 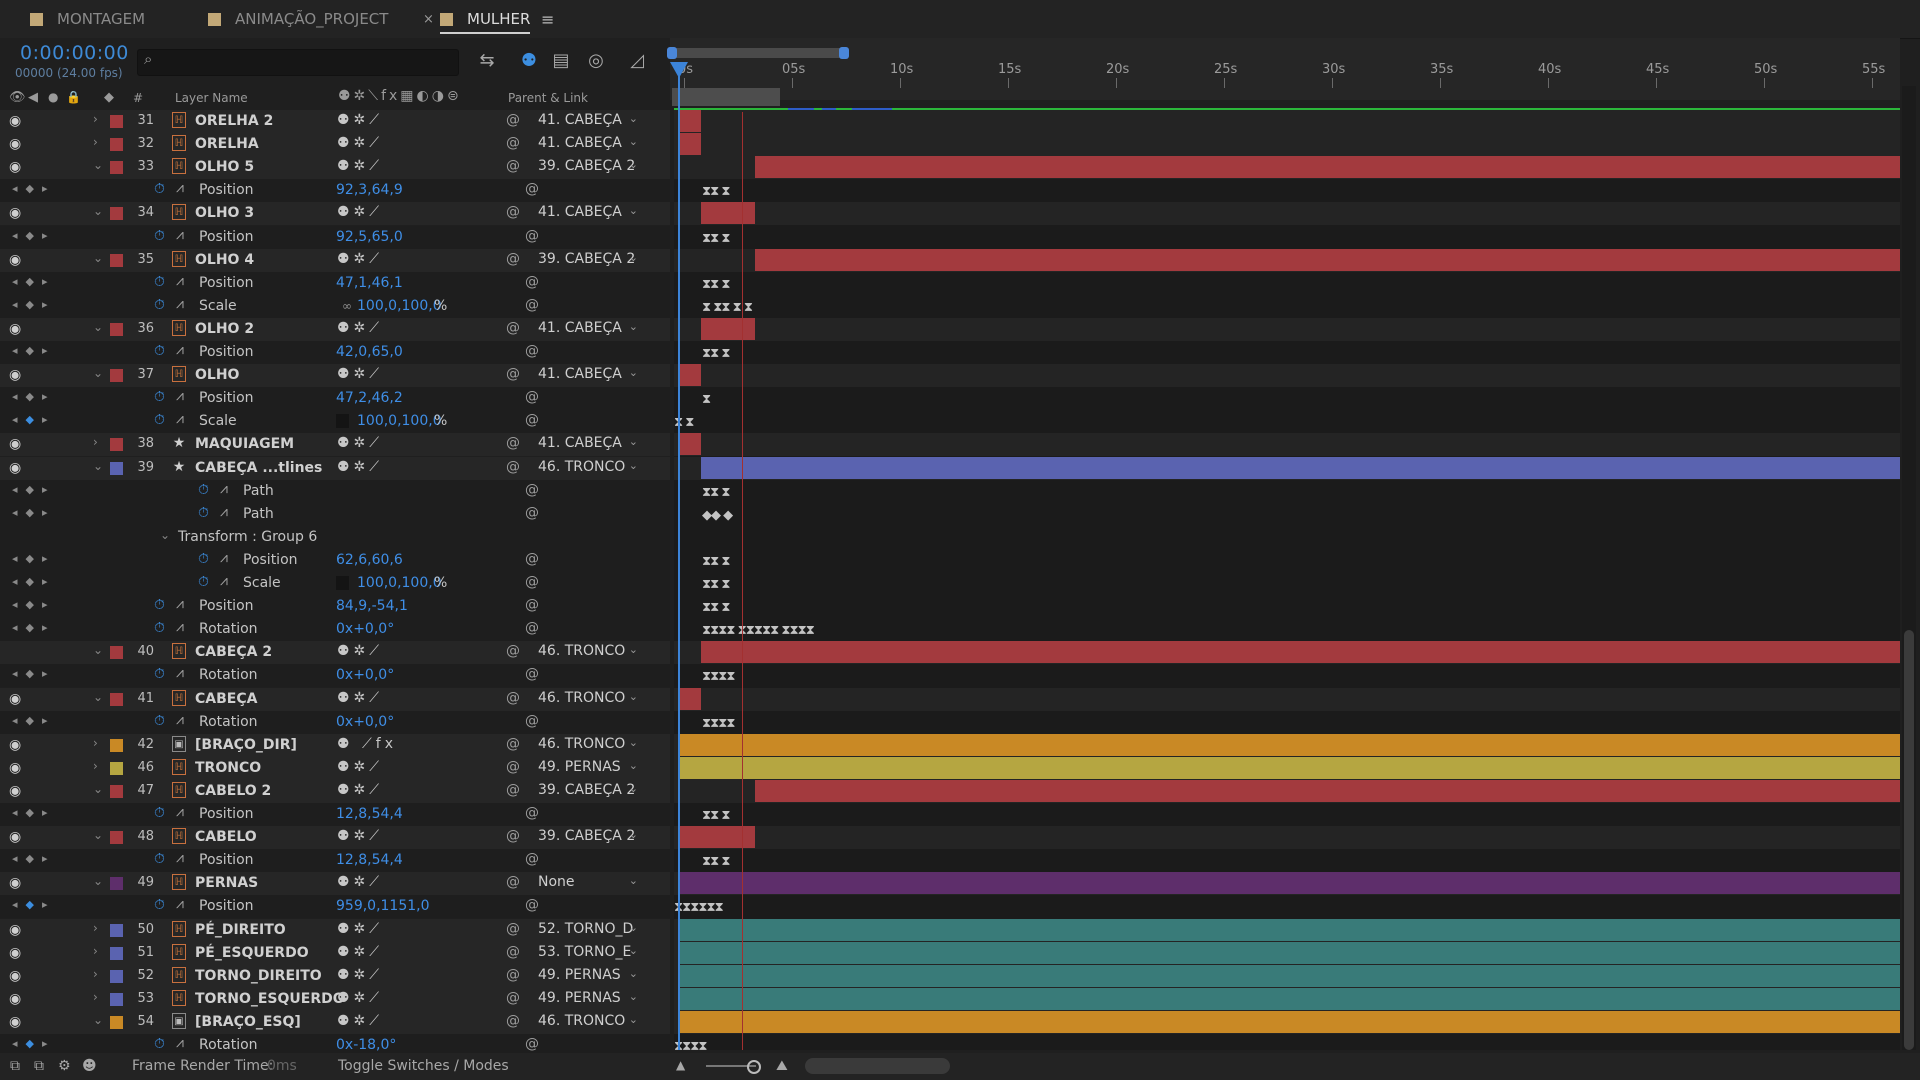 What do you see at coordinates (754, 1067) in the screenshot?
I see `zoom-slider-knob` at bounding box center [754, 1067].